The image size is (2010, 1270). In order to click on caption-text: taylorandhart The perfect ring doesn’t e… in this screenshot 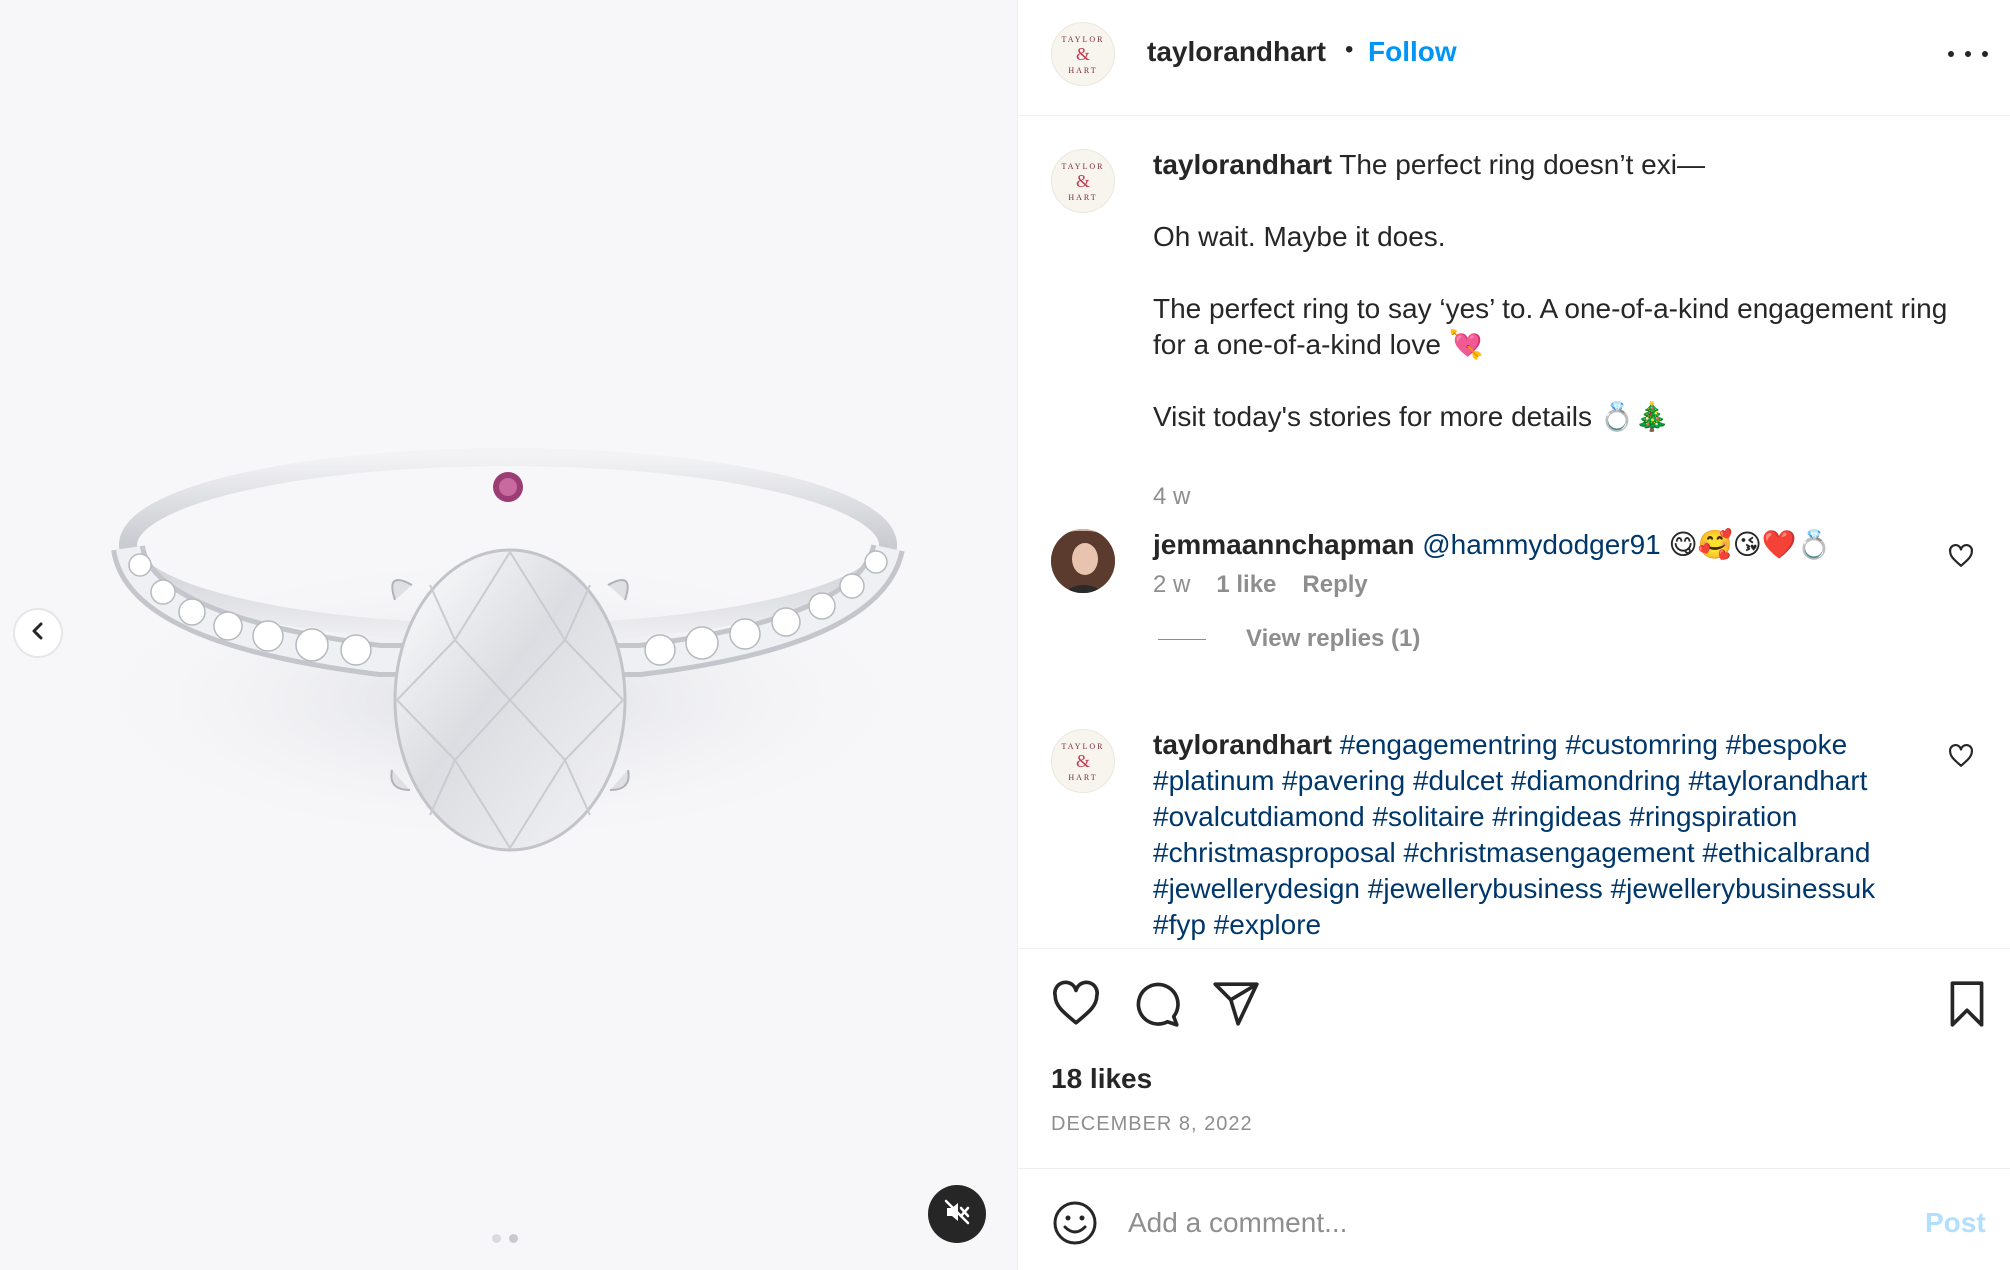, I will do `click(1553, 291)`.